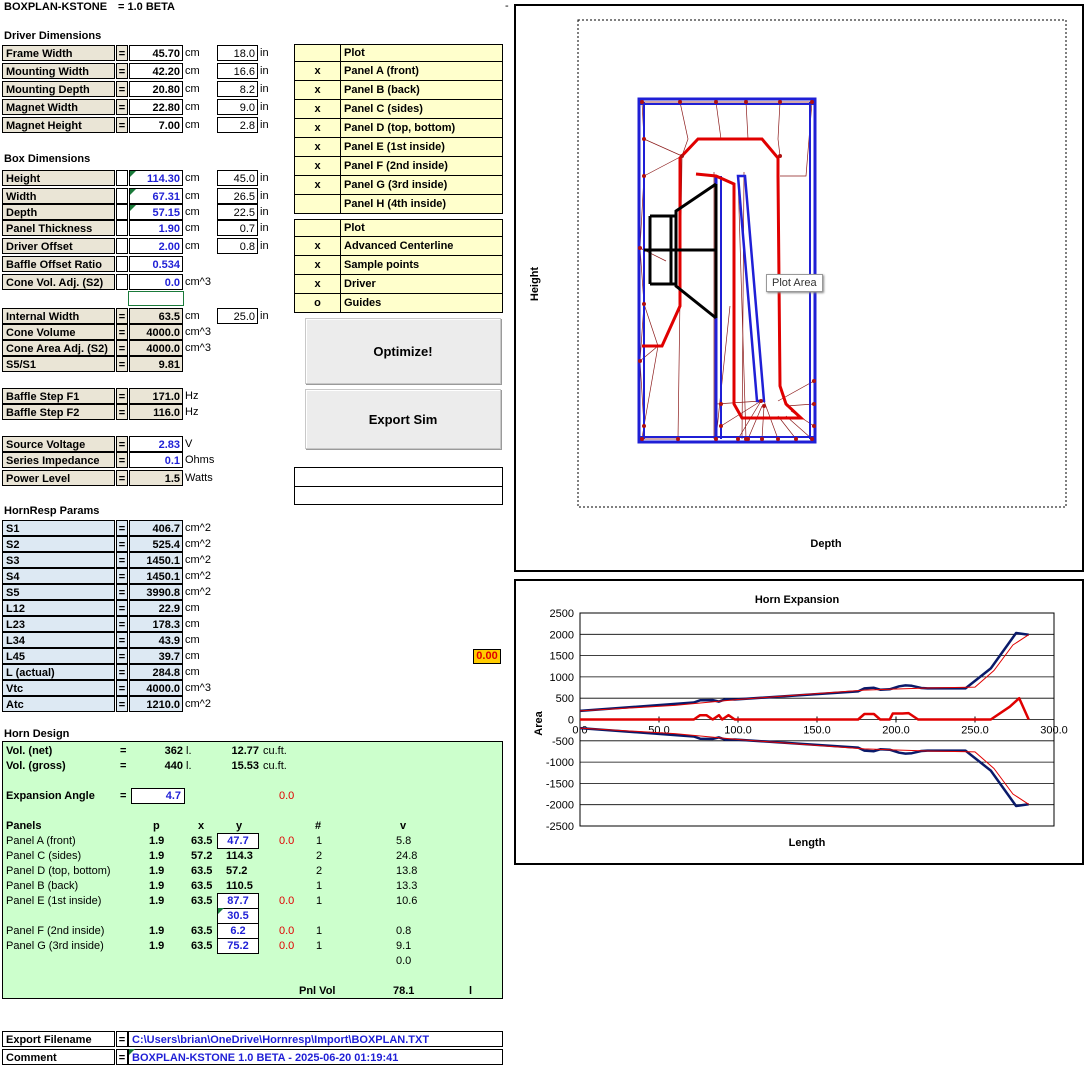 The width and height of the screenshot is (1084, 1067). What do you see at coordinates (192, 228) in the screenshot?
I see `unit: cm` at bounding box center [192, 228].